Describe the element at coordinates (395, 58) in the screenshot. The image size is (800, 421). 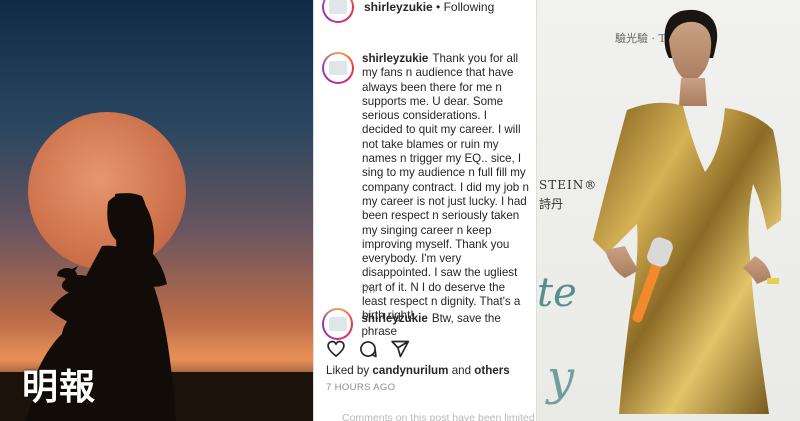
I see `caption-username: shirleyzukie` at that location.